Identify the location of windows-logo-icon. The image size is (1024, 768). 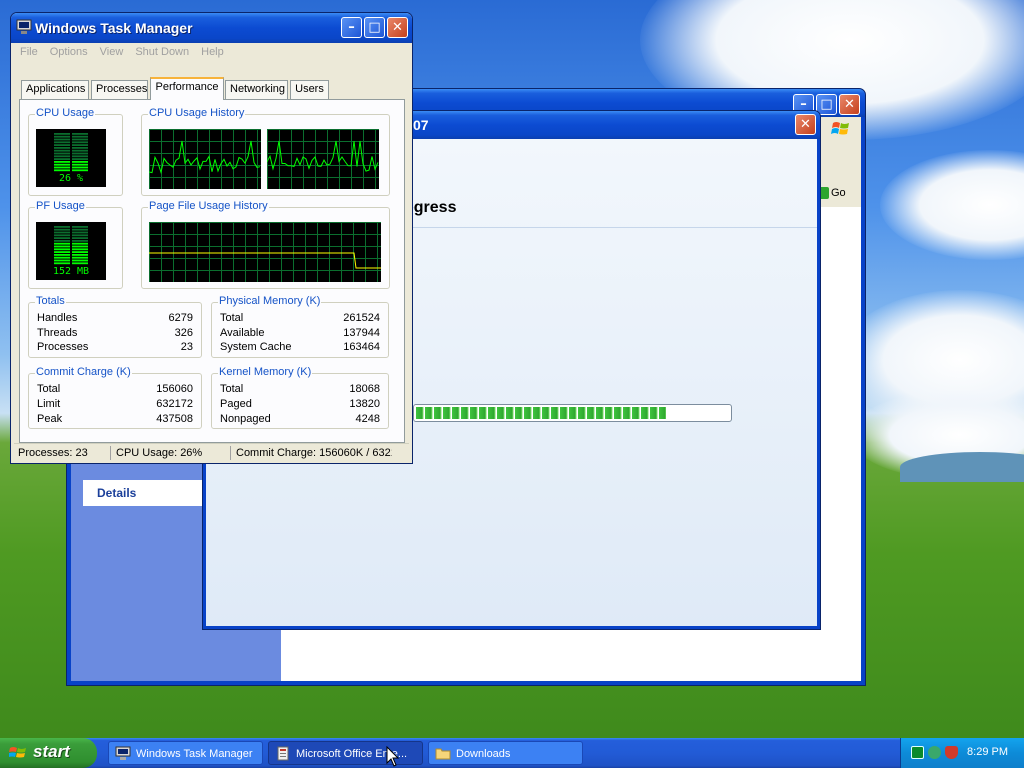
(840, 128).